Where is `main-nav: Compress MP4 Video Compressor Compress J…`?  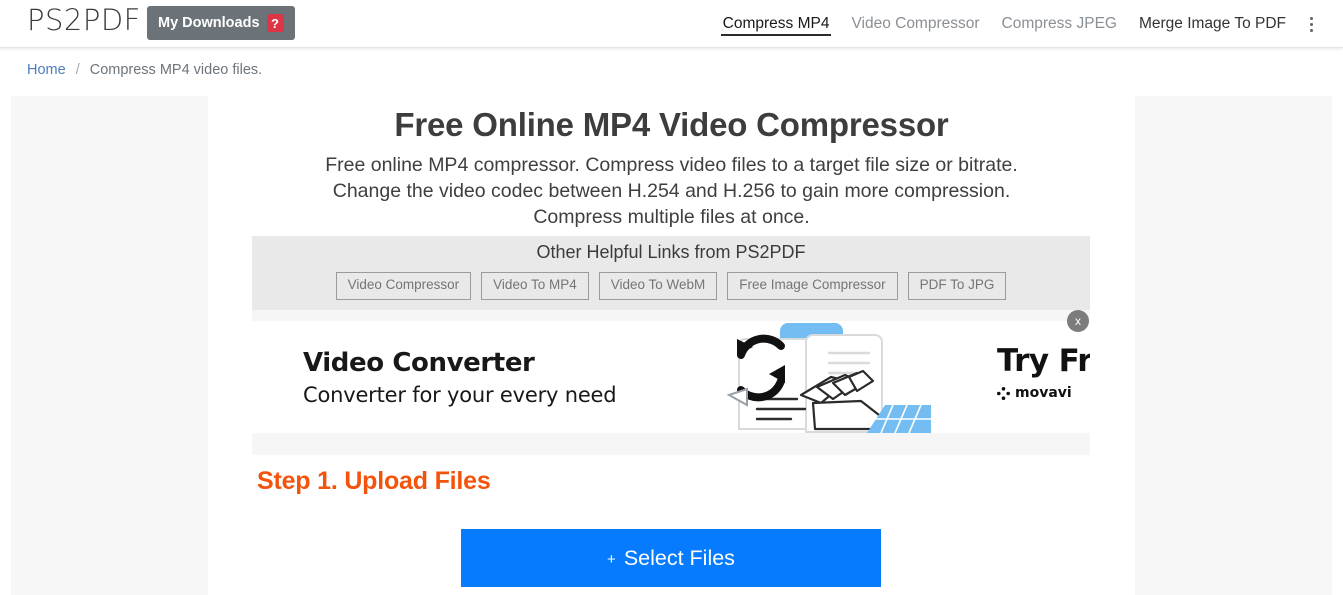 main-nav: Compress MP4 Video Compressor Compress J… is located at coordinates (1004, 24).